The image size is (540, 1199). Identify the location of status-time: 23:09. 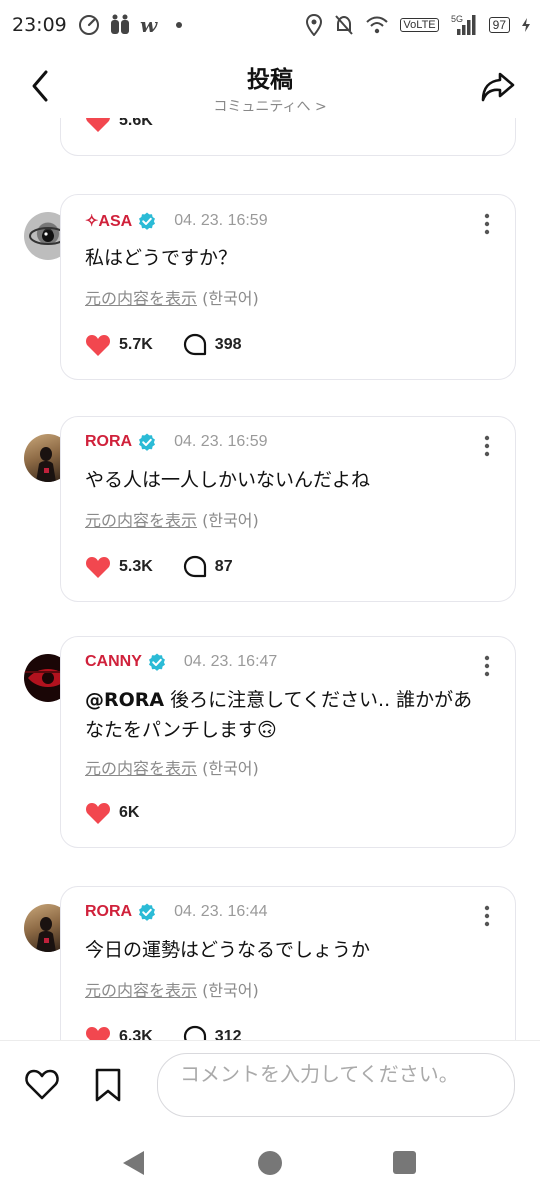
(39, 25).